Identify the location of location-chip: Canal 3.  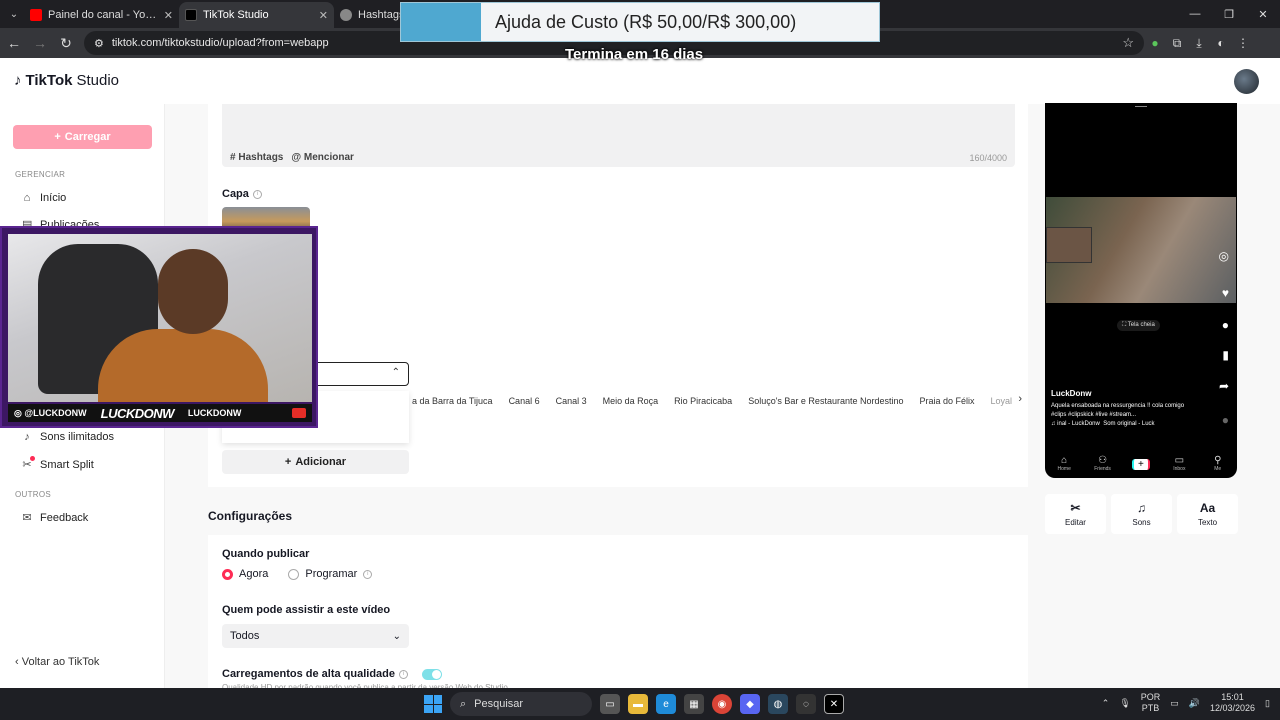
(571, 401).